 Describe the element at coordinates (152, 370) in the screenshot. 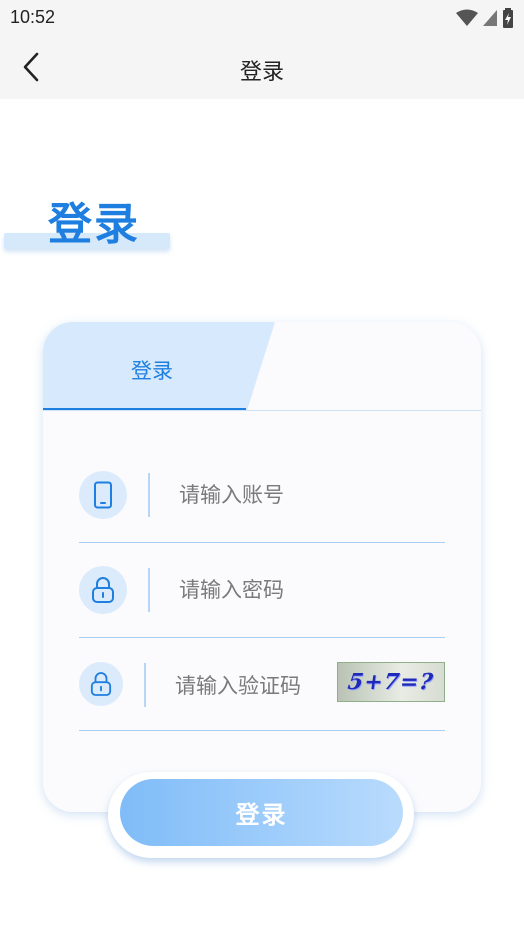

I see `tab-login: 登录` at that location.